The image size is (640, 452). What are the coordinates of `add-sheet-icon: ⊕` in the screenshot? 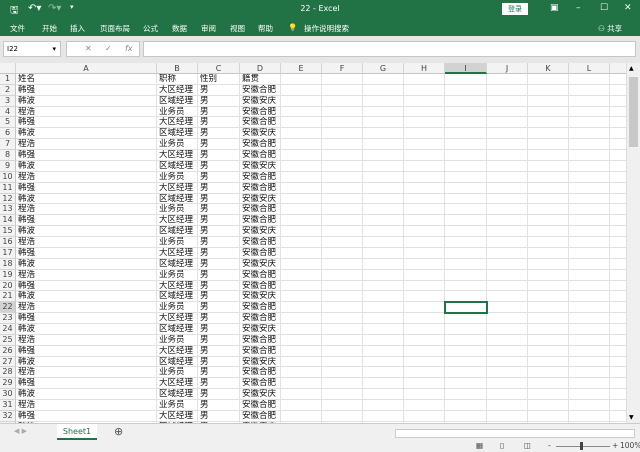 It's located at (118, 431).